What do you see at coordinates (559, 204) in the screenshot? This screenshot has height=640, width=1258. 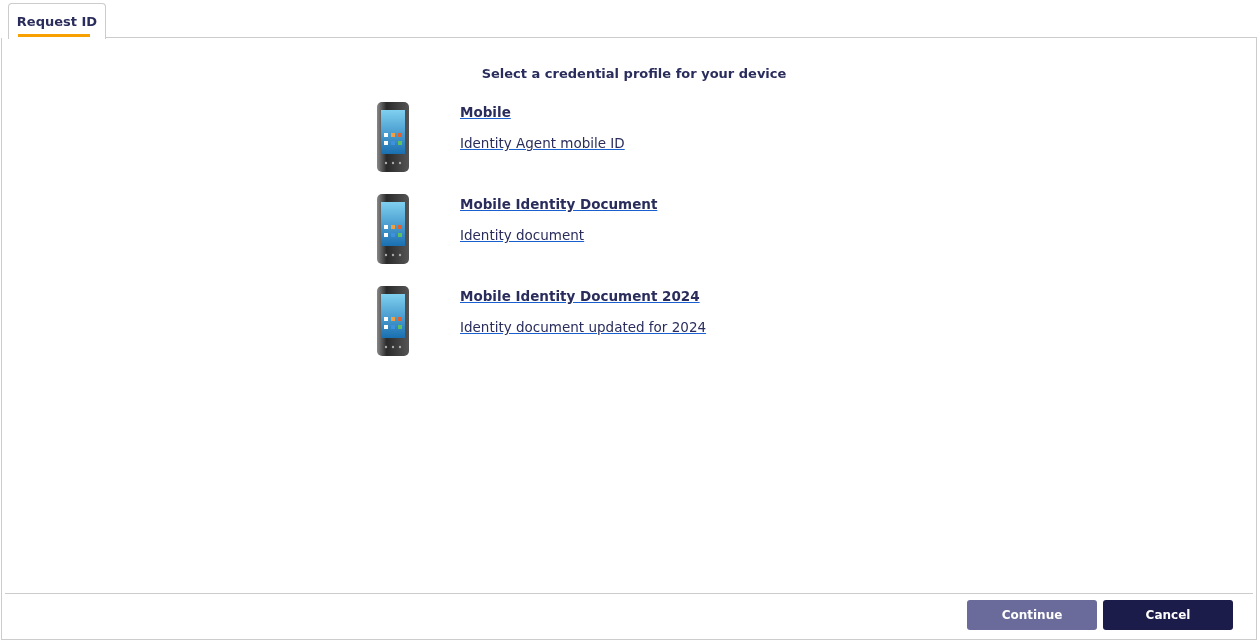 I see `profile-link: Mobile Identity Document` at bounding box center [559, 204].